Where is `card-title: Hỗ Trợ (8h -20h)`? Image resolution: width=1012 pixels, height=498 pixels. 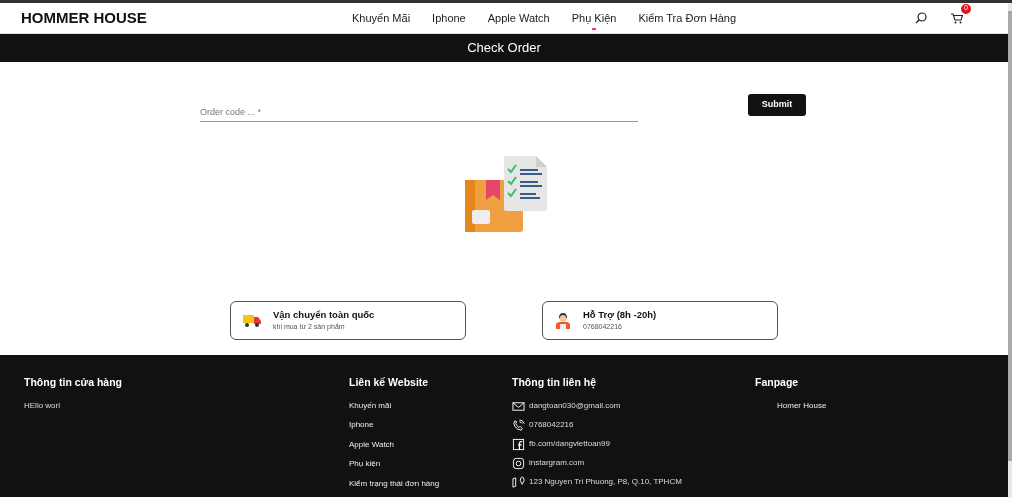 card-title: Hỗ Trợ (8h -20h) is located at coordinates (620, 315).